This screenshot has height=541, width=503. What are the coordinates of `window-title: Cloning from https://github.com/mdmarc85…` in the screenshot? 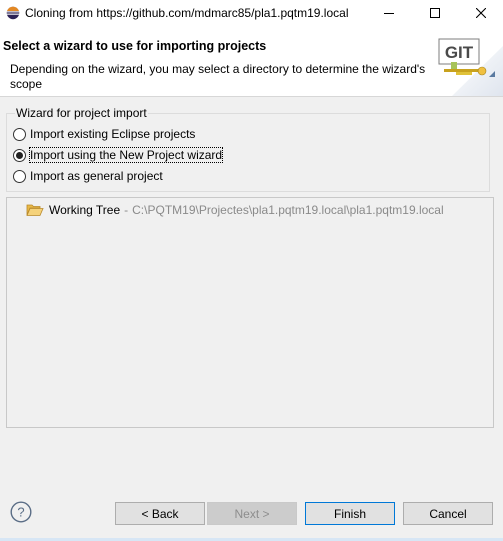 It's located at (187, 13).